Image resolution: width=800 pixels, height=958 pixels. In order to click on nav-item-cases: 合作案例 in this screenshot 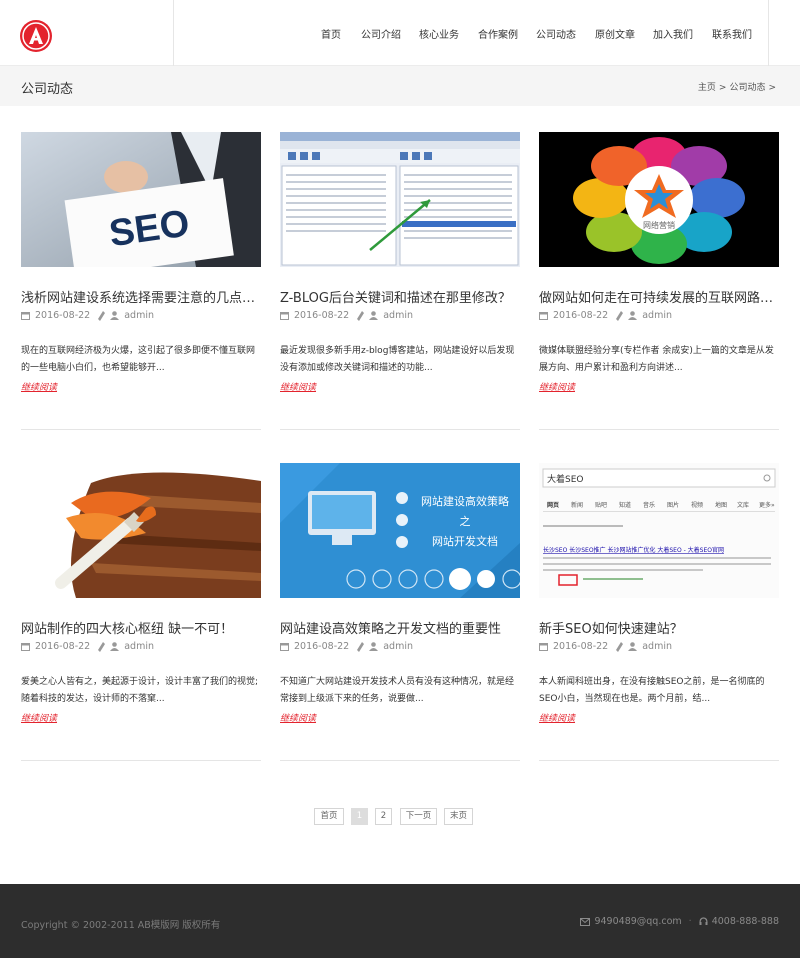, I will do `click(498, 33)`.